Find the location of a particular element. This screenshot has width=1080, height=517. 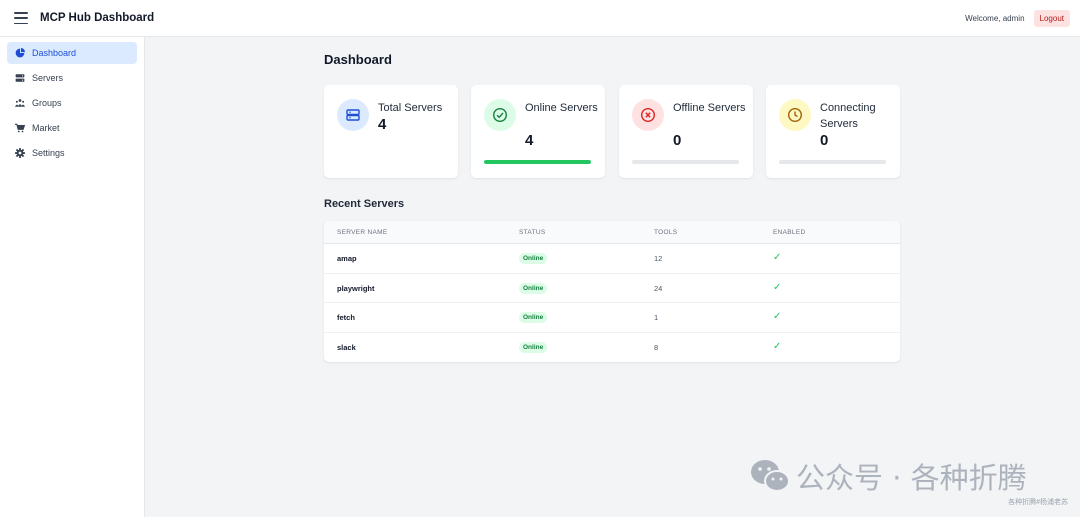

tools-count: 24 is located at coordinates (658, 288).